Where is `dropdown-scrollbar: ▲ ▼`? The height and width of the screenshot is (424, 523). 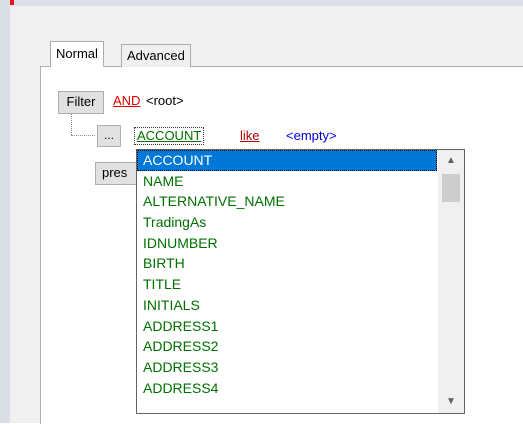
dropdown-scrollbar: ▲ ▼ is located at coordinates (451, 281).